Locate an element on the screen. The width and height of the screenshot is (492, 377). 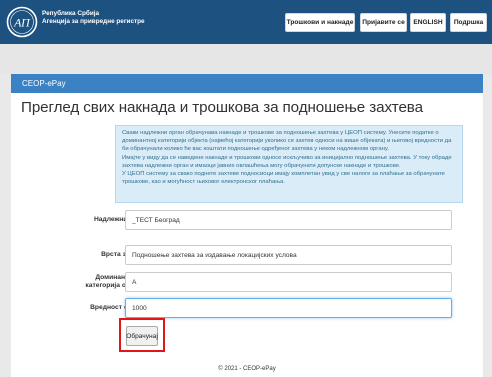
footer-copyright: © 2021 - CEOP-ePay is located at coordinates (247, 369).